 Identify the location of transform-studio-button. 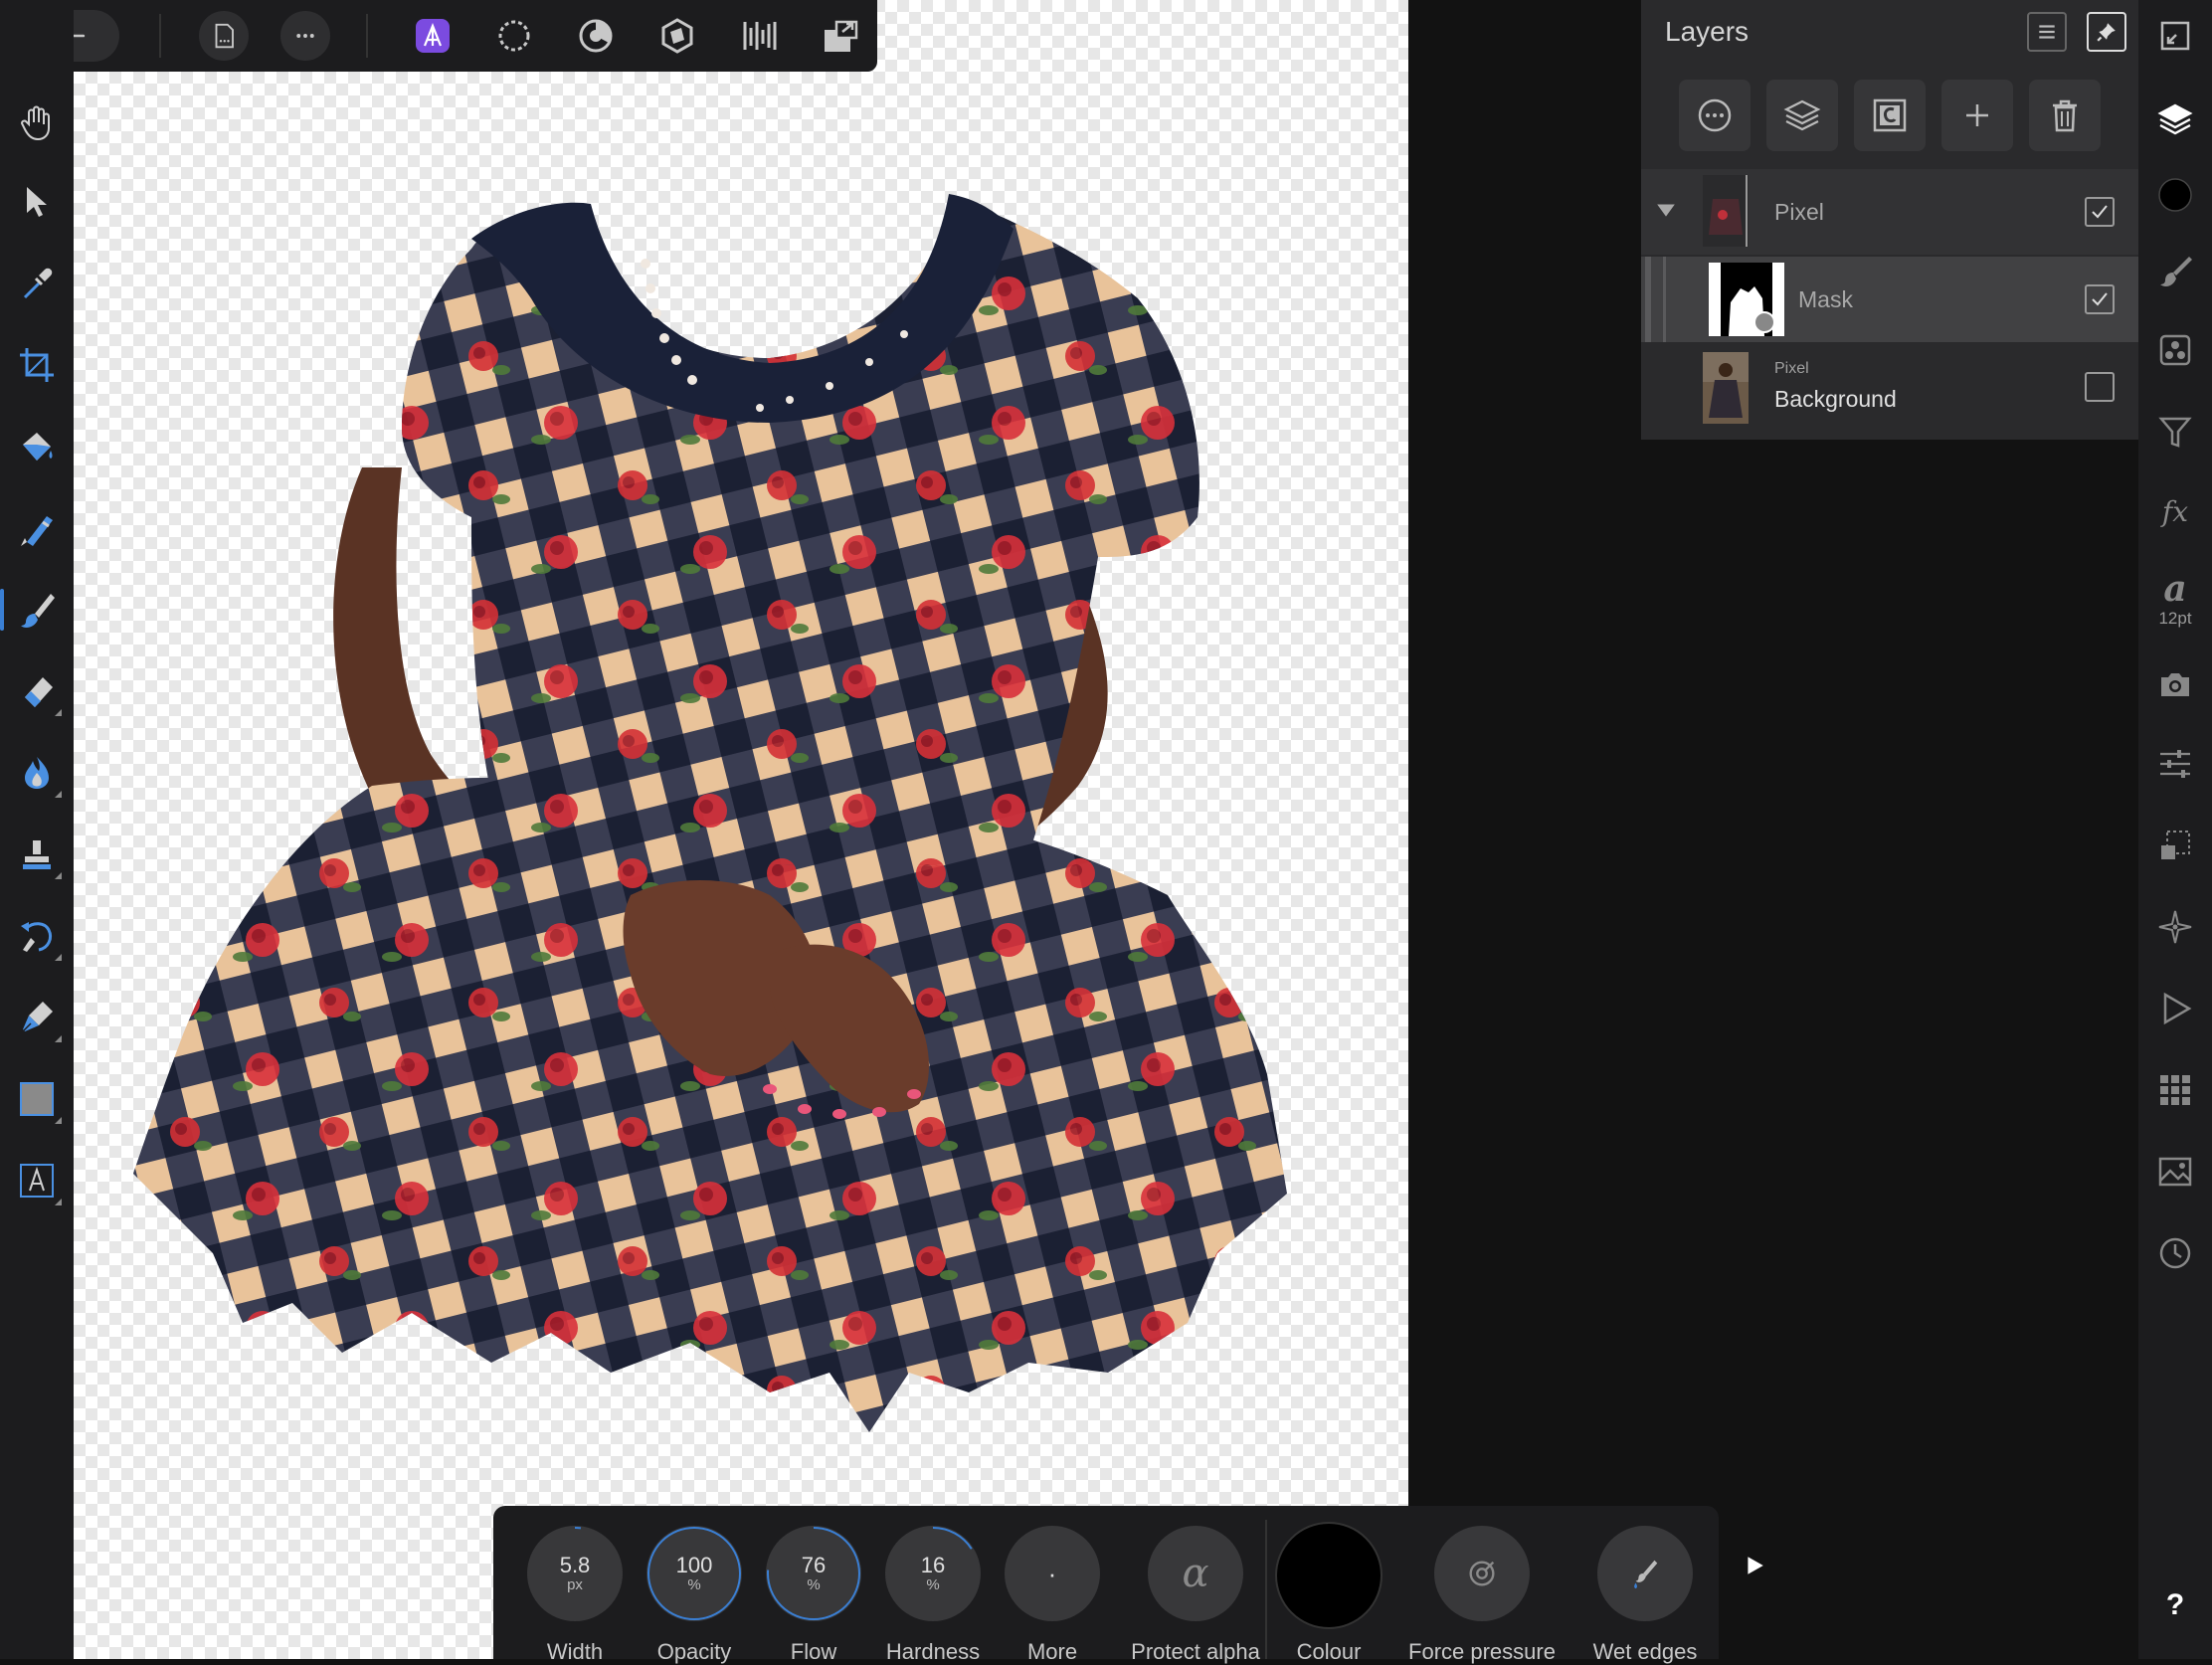
(2175, 764).